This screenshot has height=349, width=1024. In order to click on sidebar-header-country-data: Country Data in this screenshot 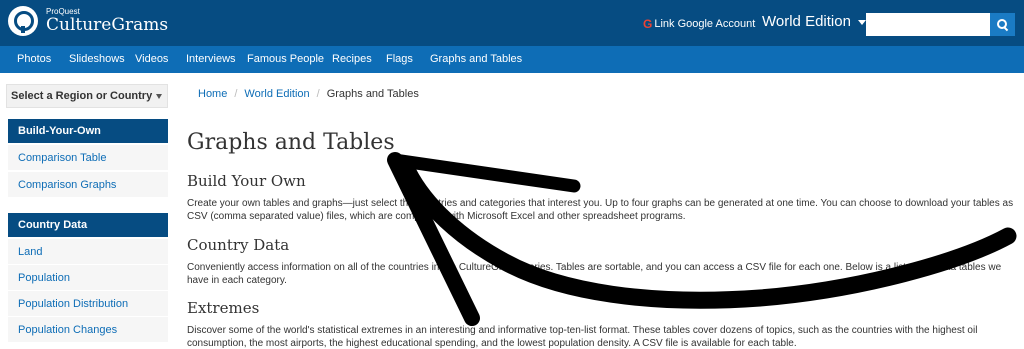, I will do `click(88, 225)`.